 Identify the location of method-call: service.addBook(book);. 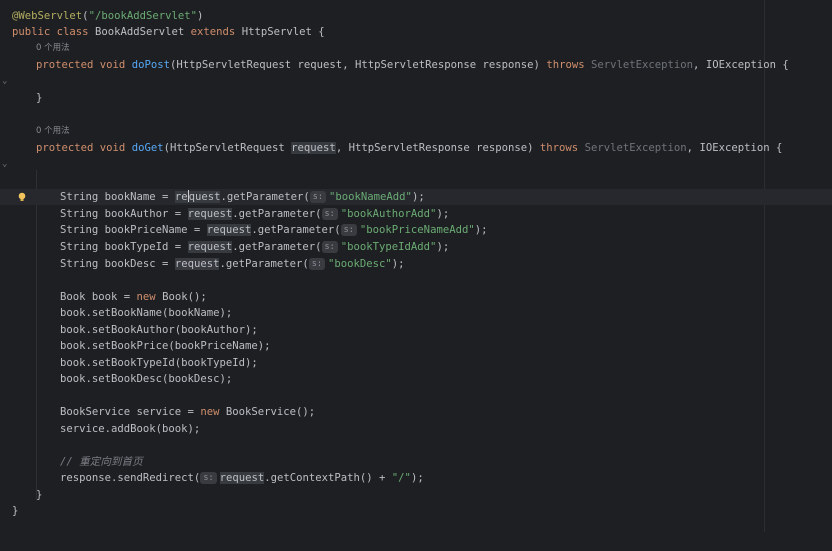
(130, 429).